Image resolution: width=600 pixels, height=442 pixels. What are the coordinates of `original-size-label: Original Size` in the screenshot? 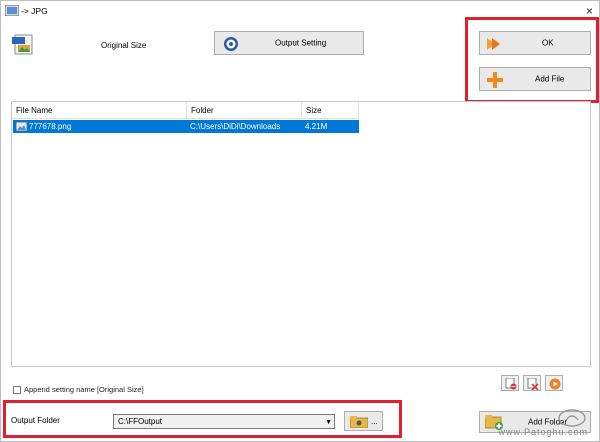 It's located at (124, 45).